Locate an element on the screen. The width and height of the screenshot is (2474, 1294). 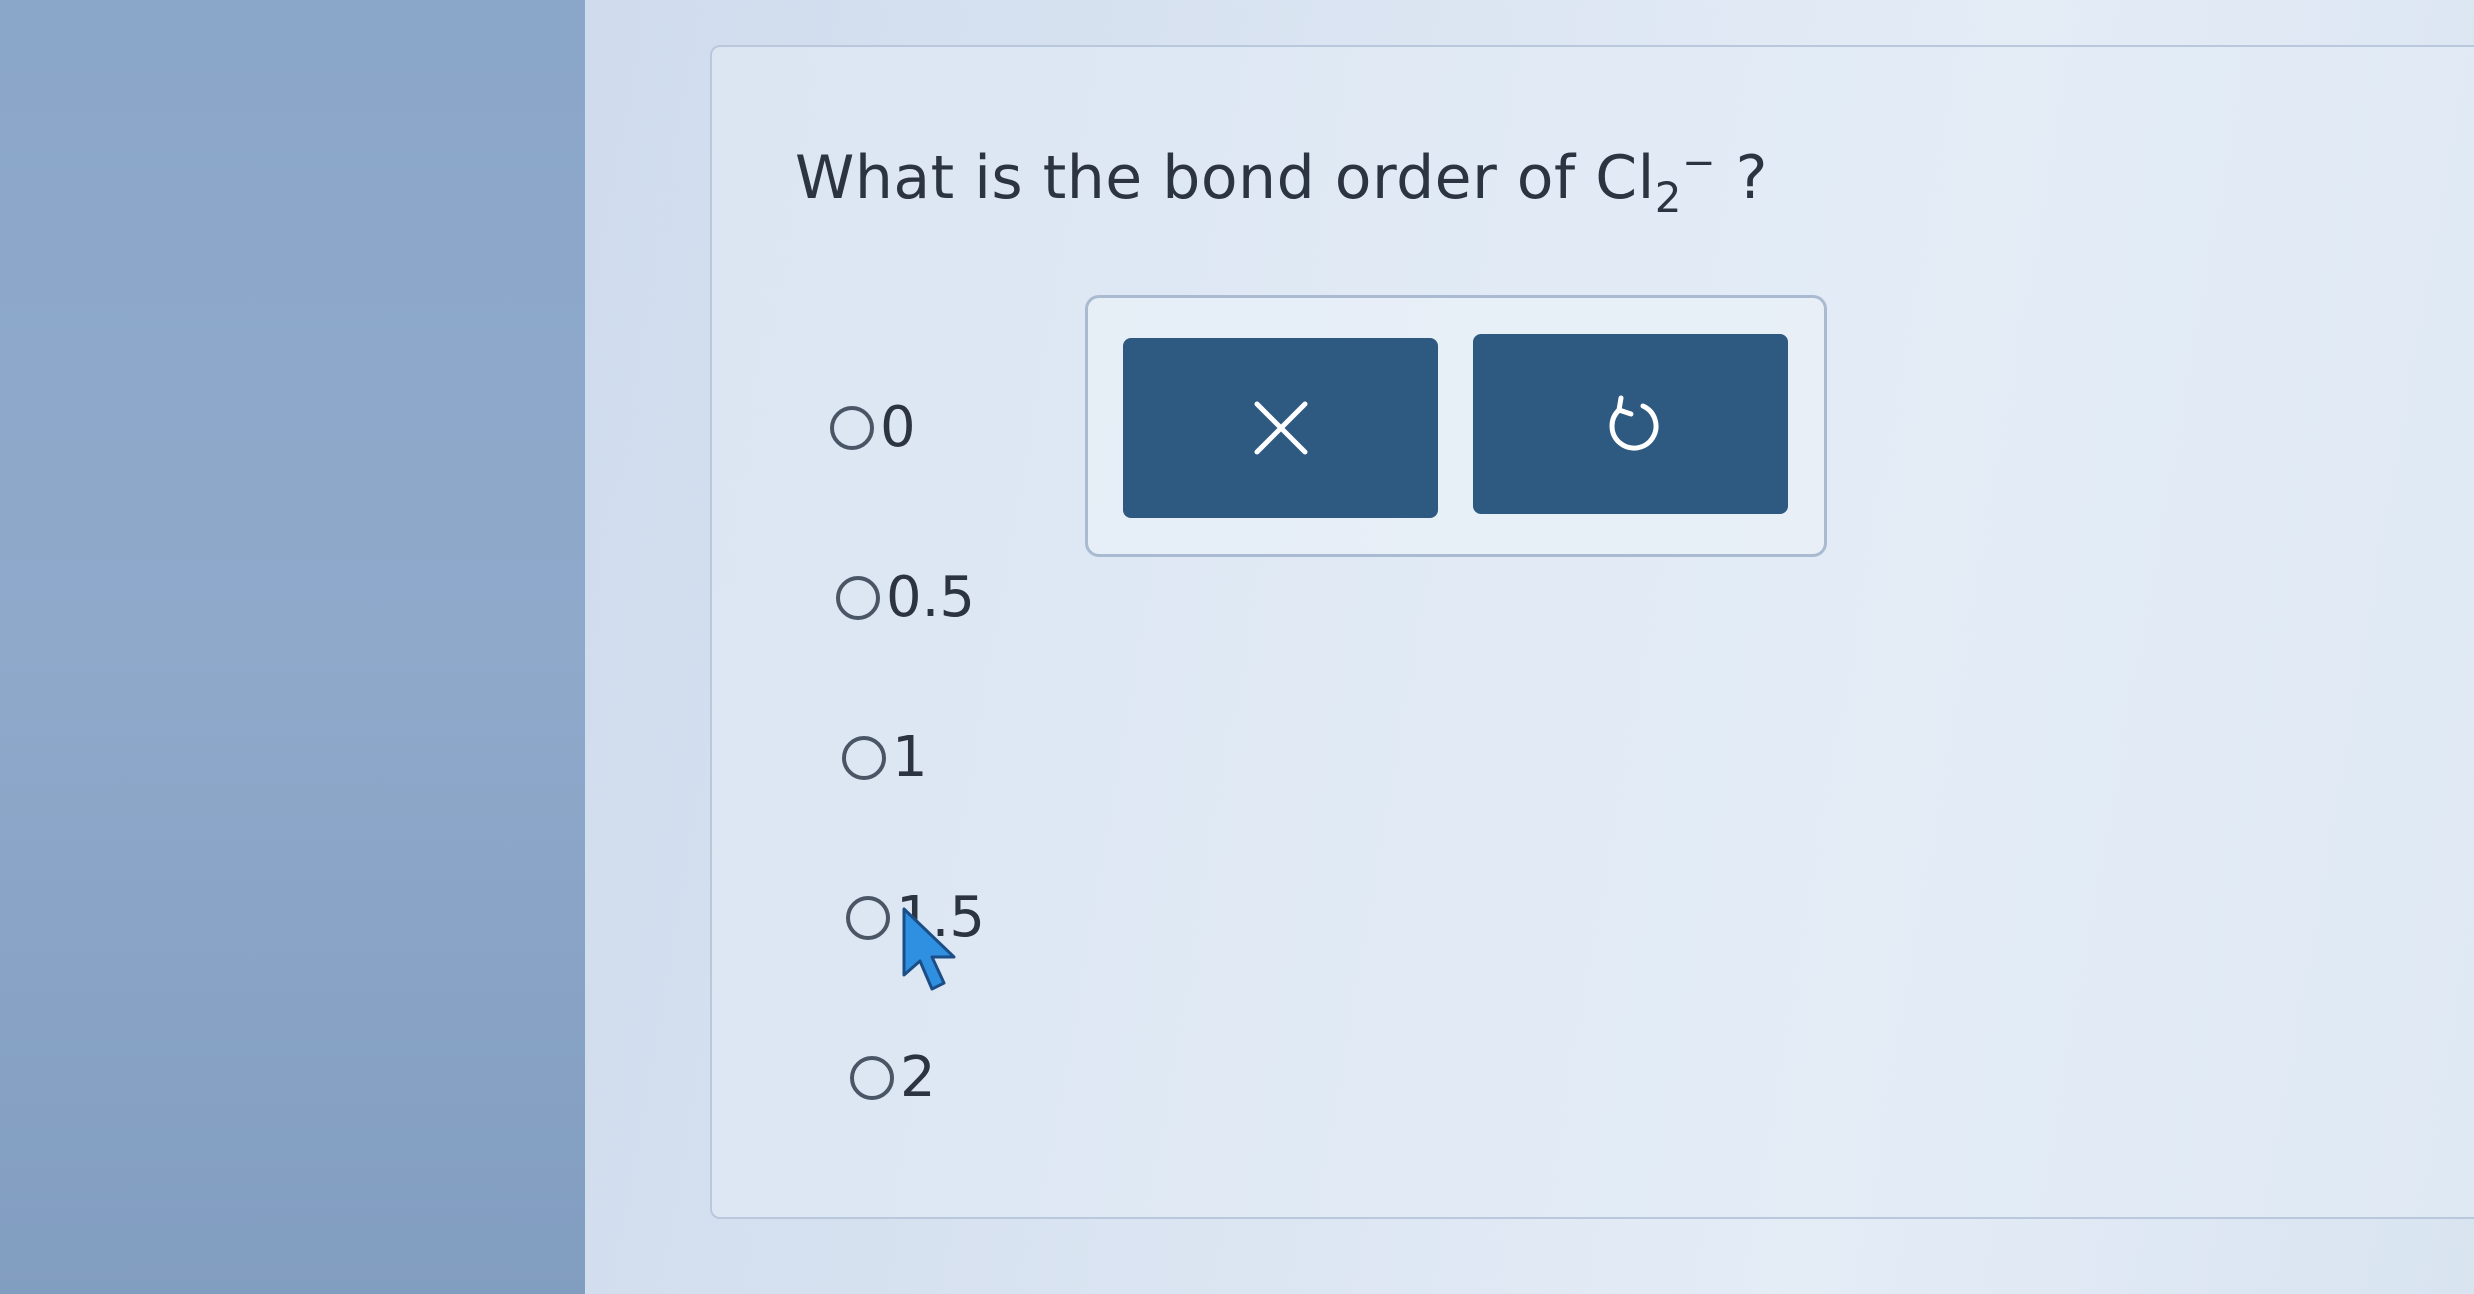
question-prefix: What is the bond order of Cl is located at coordinates (1225, 178).